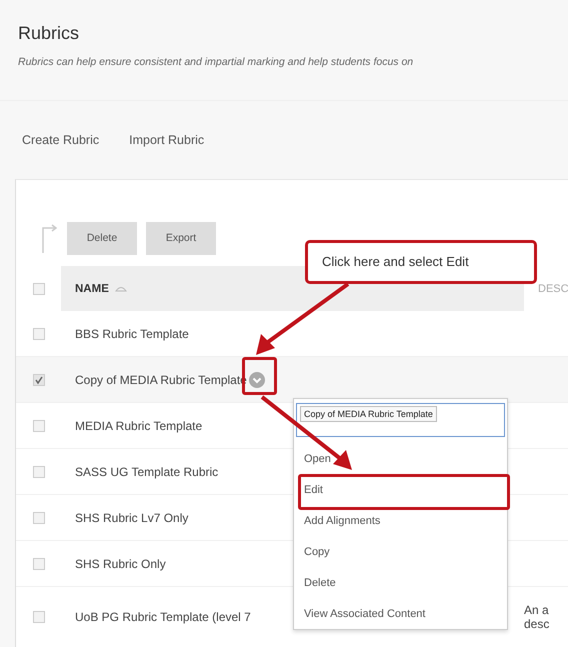 The height and width of the screenshot is (647, 568). Describe the element at coordinates (320, 582) in the screenshot. I see `menu-item: Delete` at that location.